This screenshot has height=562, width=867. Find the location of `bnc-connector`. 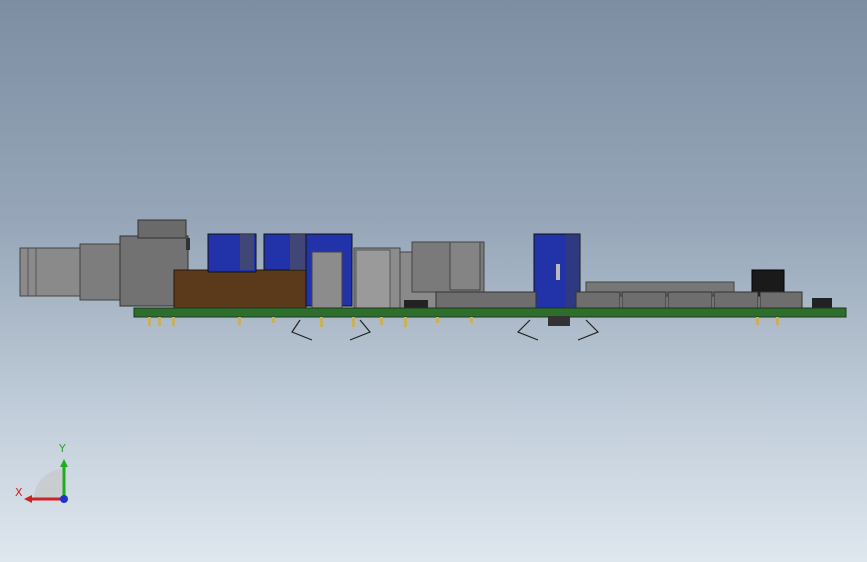

bnc-connector is located at coordinates (104, 263).